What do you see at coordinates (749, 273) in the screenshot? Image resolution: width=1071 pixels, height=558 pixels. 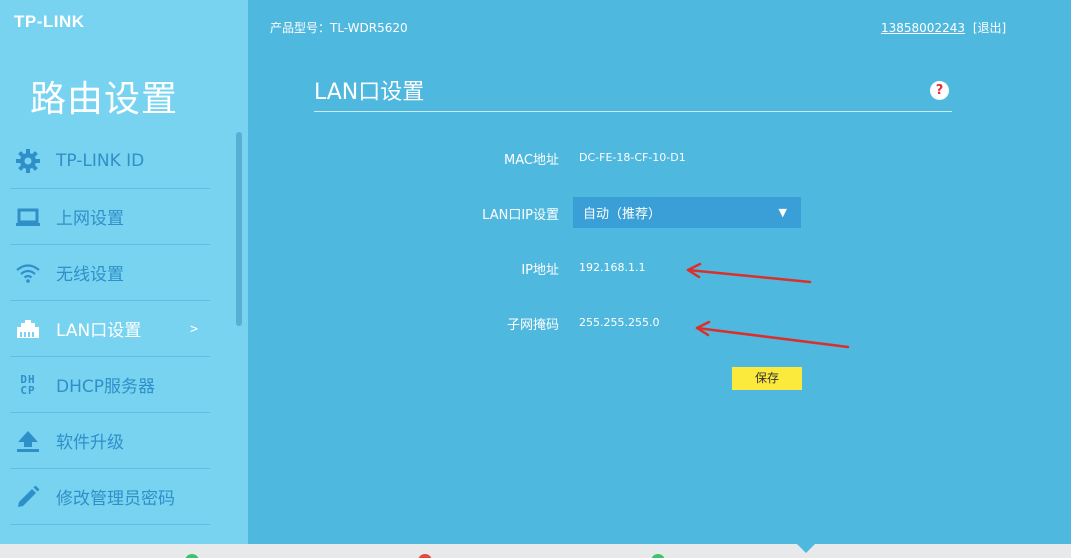 I see `arrow-to-ip-icon` at bounding box center [749, 273].